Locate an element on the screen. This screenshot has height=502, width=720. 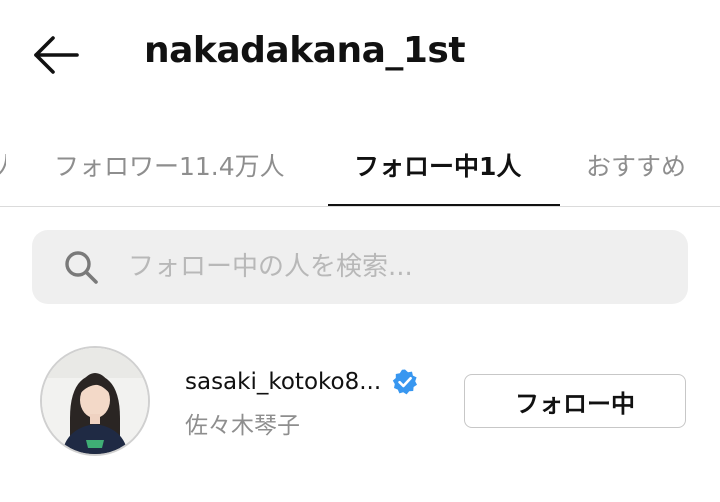
tab-followers: フォロワー11.4万人 is located at coordinates (169, 165).